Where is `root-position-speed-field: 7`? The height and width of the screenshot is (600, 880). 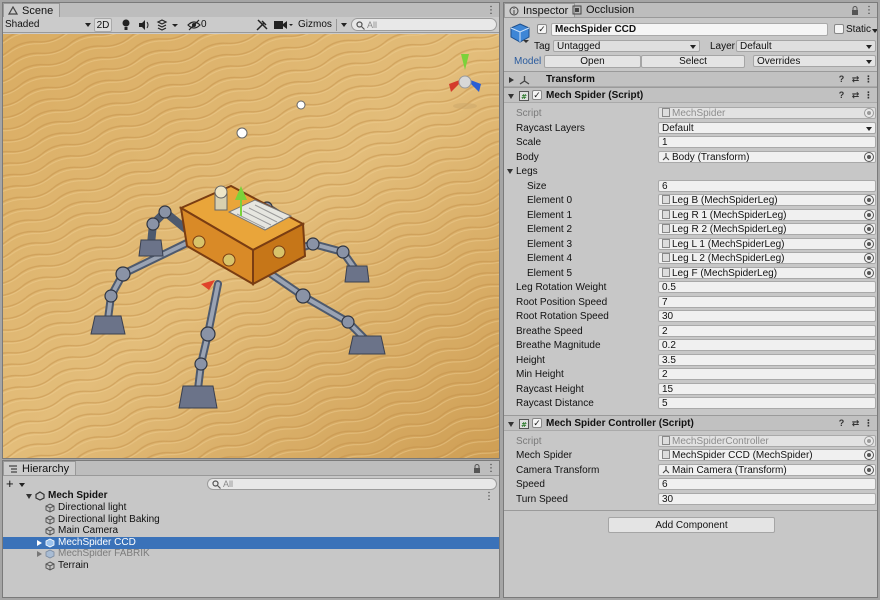 root-position-speed-field: 7 is located at coordinates (767, 302).